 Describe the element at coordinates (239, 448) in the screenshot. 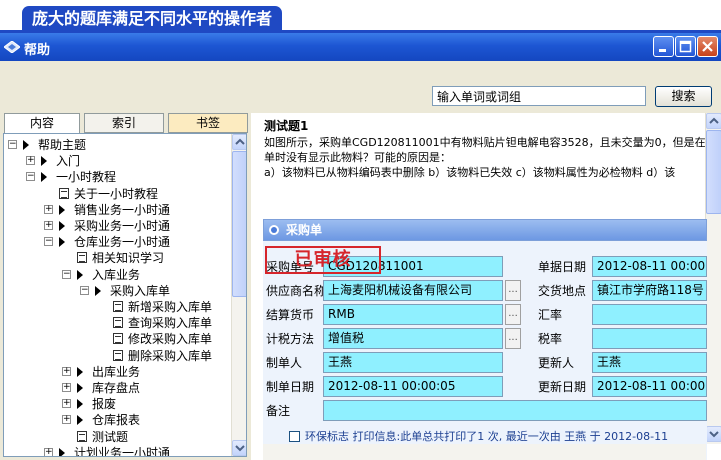

I see `scroll-down-button` at that location.